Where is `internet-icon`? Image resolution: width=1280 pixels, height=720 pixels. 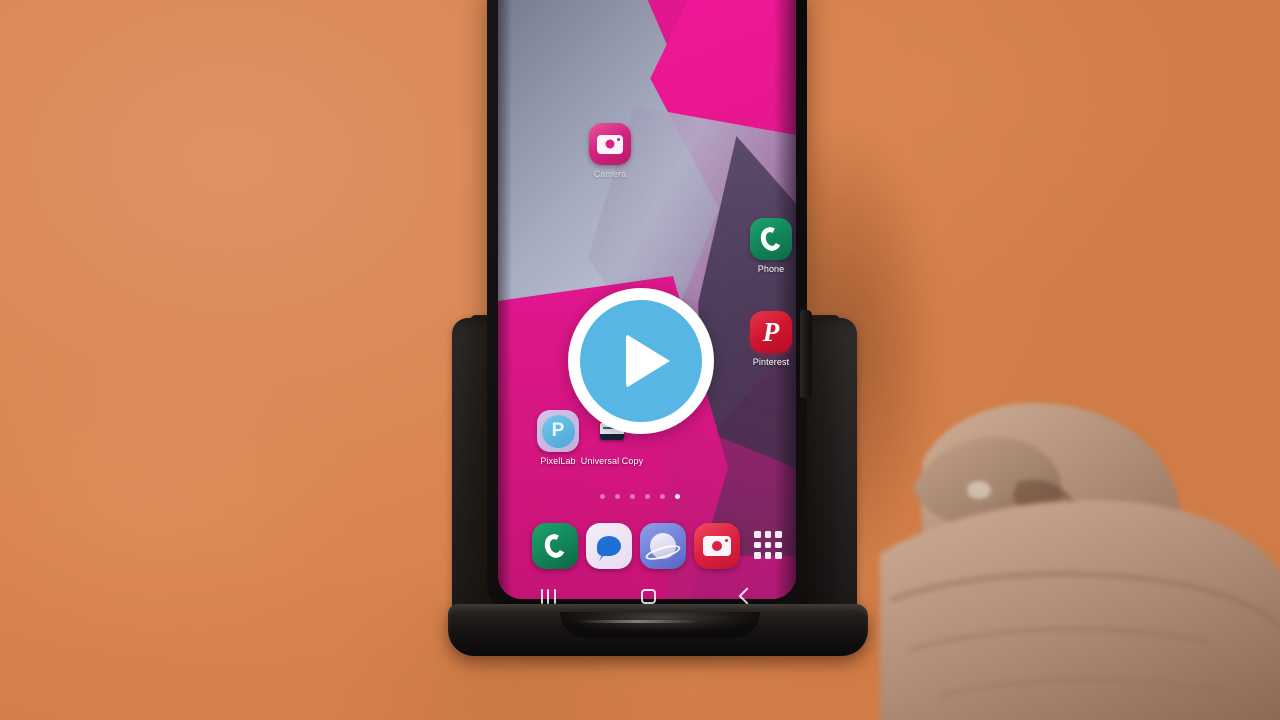 internet-icon is located at coordinates (663, 548).